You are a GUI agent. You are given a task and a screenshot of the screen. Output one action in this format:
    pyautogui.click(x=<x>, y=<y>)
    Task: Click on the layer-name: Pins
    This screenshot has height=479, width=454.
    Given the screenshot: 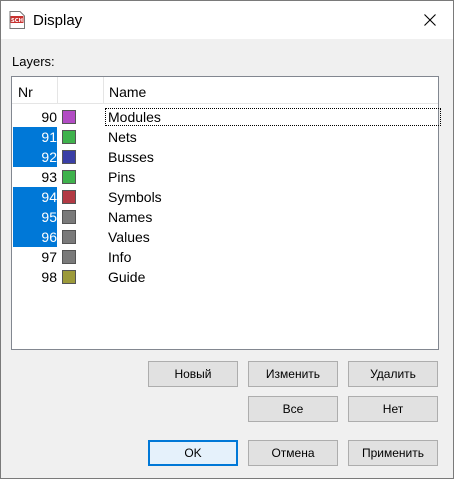 What is the action you would take?
    pyautogui.click(x=122, y=177)
    